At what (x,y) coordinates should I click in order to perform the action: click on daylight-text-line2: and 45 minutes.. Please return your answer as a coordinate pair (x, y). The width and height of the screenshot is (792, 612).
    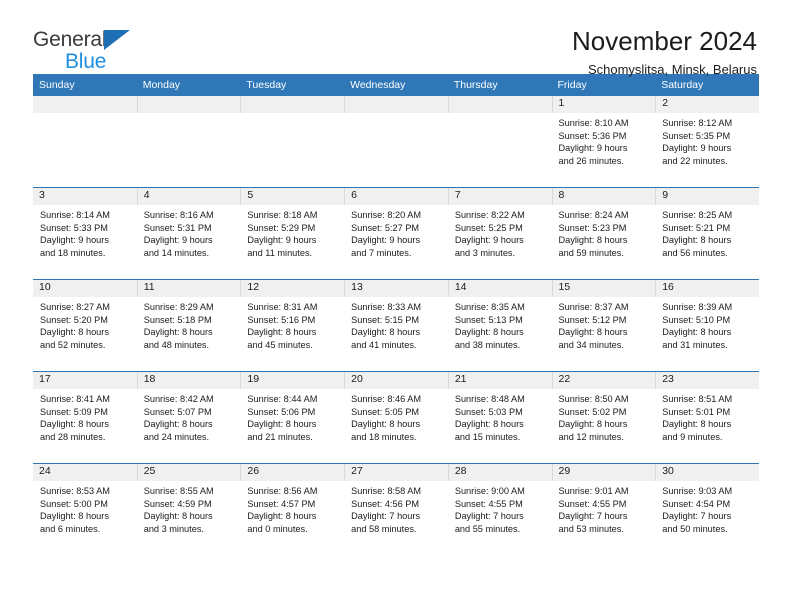
    Looking at the image, I should click on (280, 344).